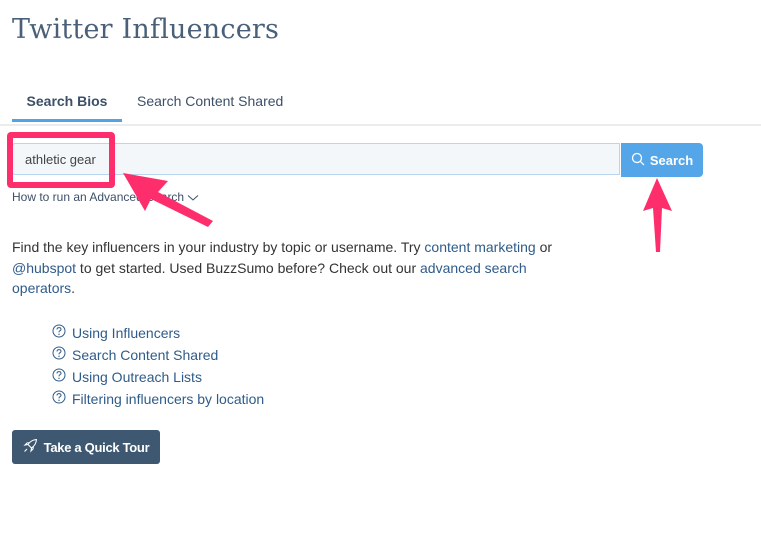 The height and width of the screenshot is (534, 761). What do you see at coordinates (168, 399) in the screenshot?
I see `help-link-label: Filtering influencers by location` at bounding box center [168, 399].